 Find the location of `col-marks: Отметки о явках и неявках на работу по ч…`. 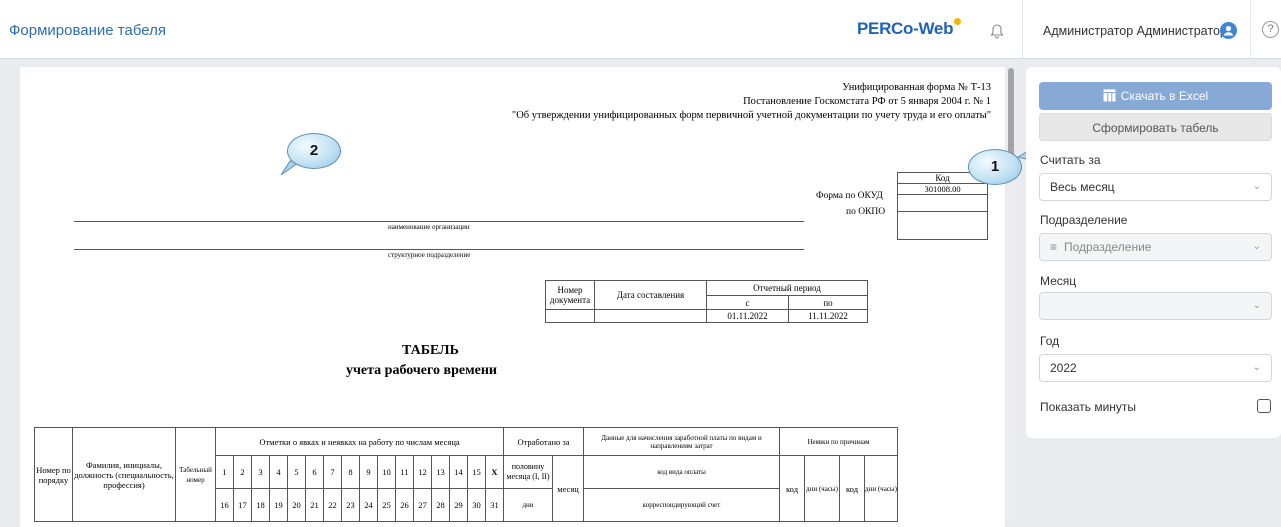

col-marks: Отметки о явках и неявках на работу по ч… is located at coordinates (359, 441).